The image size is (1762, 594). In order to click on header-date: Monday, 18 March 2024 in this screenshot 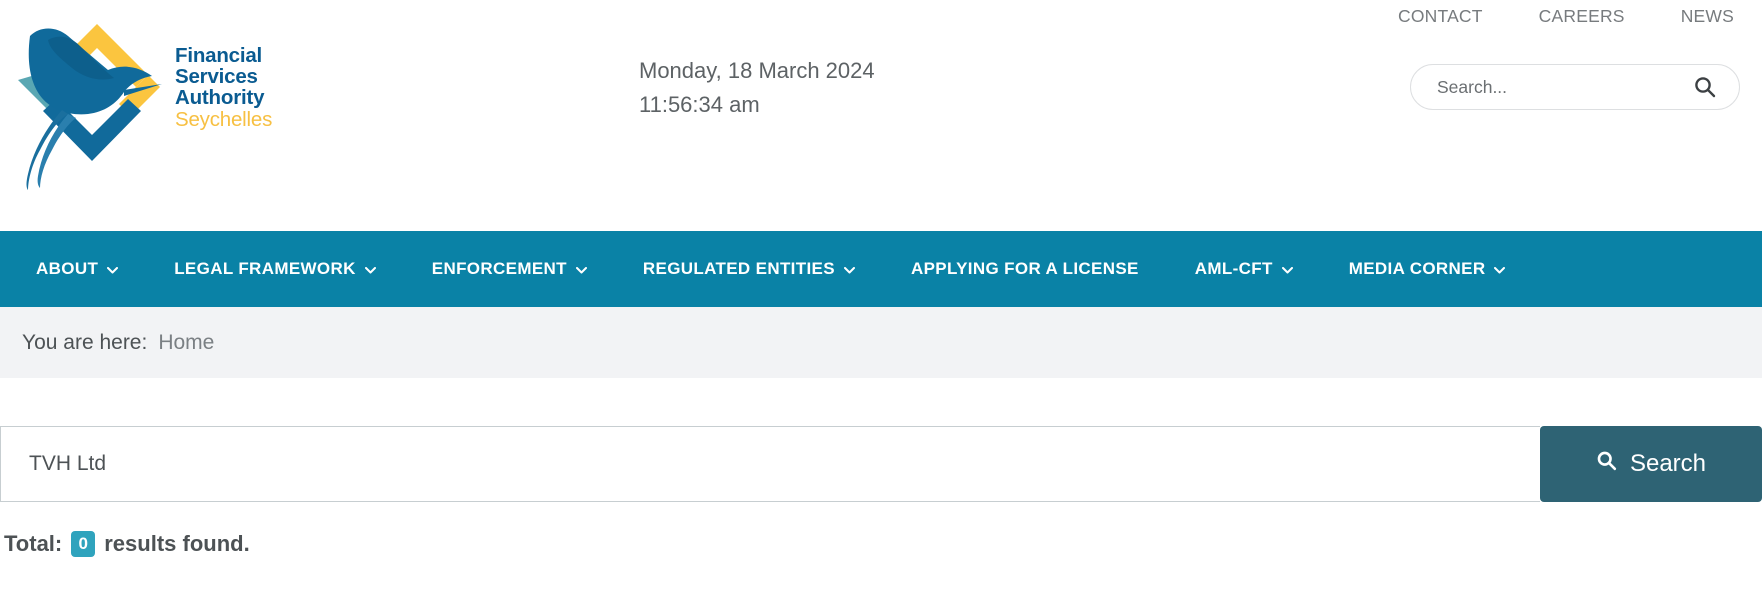, I will do `click(757, 70)`.